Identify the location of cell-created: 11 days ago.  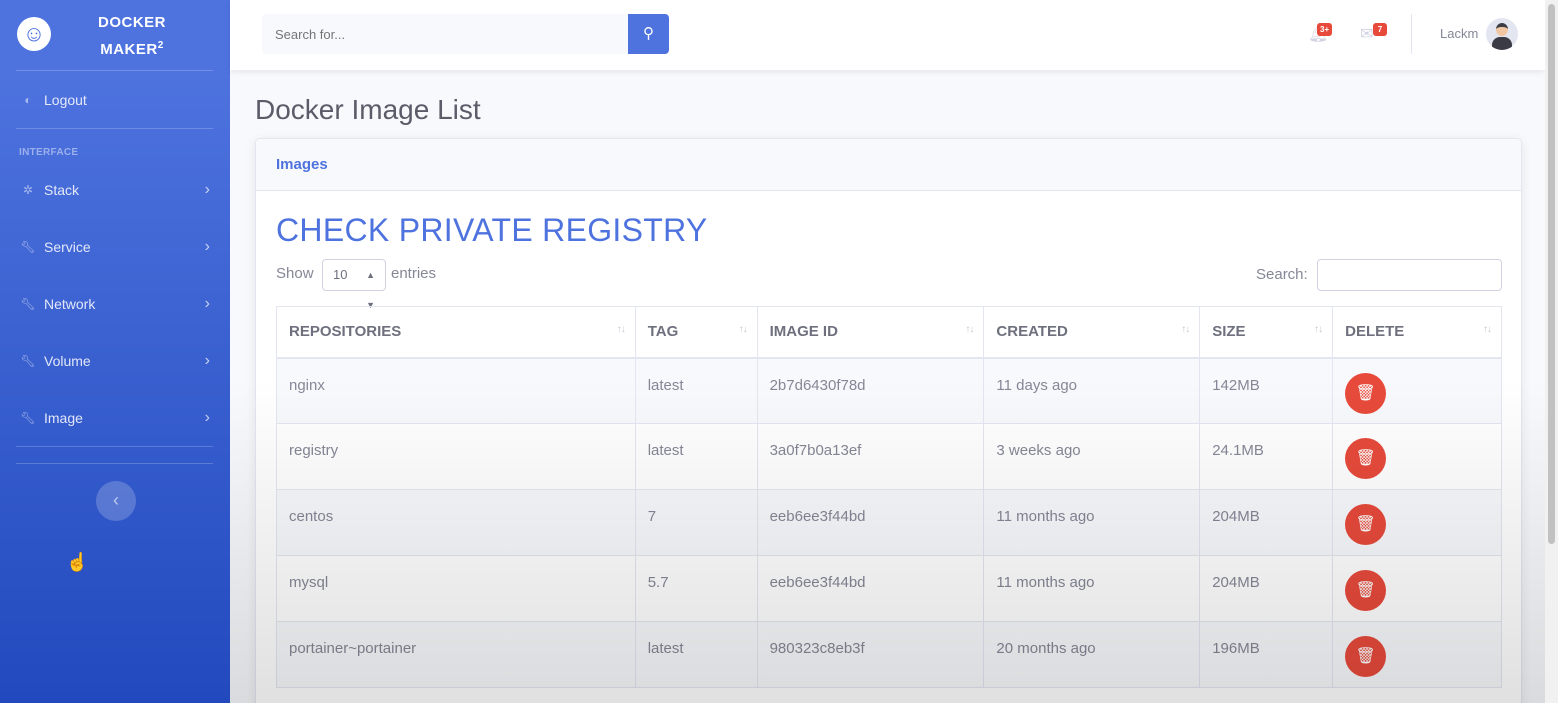
(1092, 390).